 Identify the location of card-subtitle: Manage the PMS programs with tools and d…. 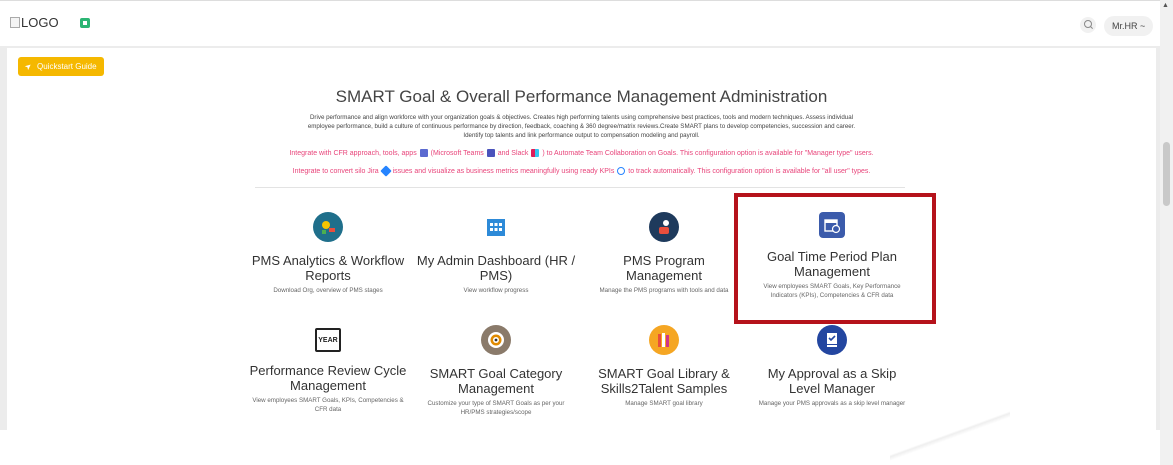
(664, 290).